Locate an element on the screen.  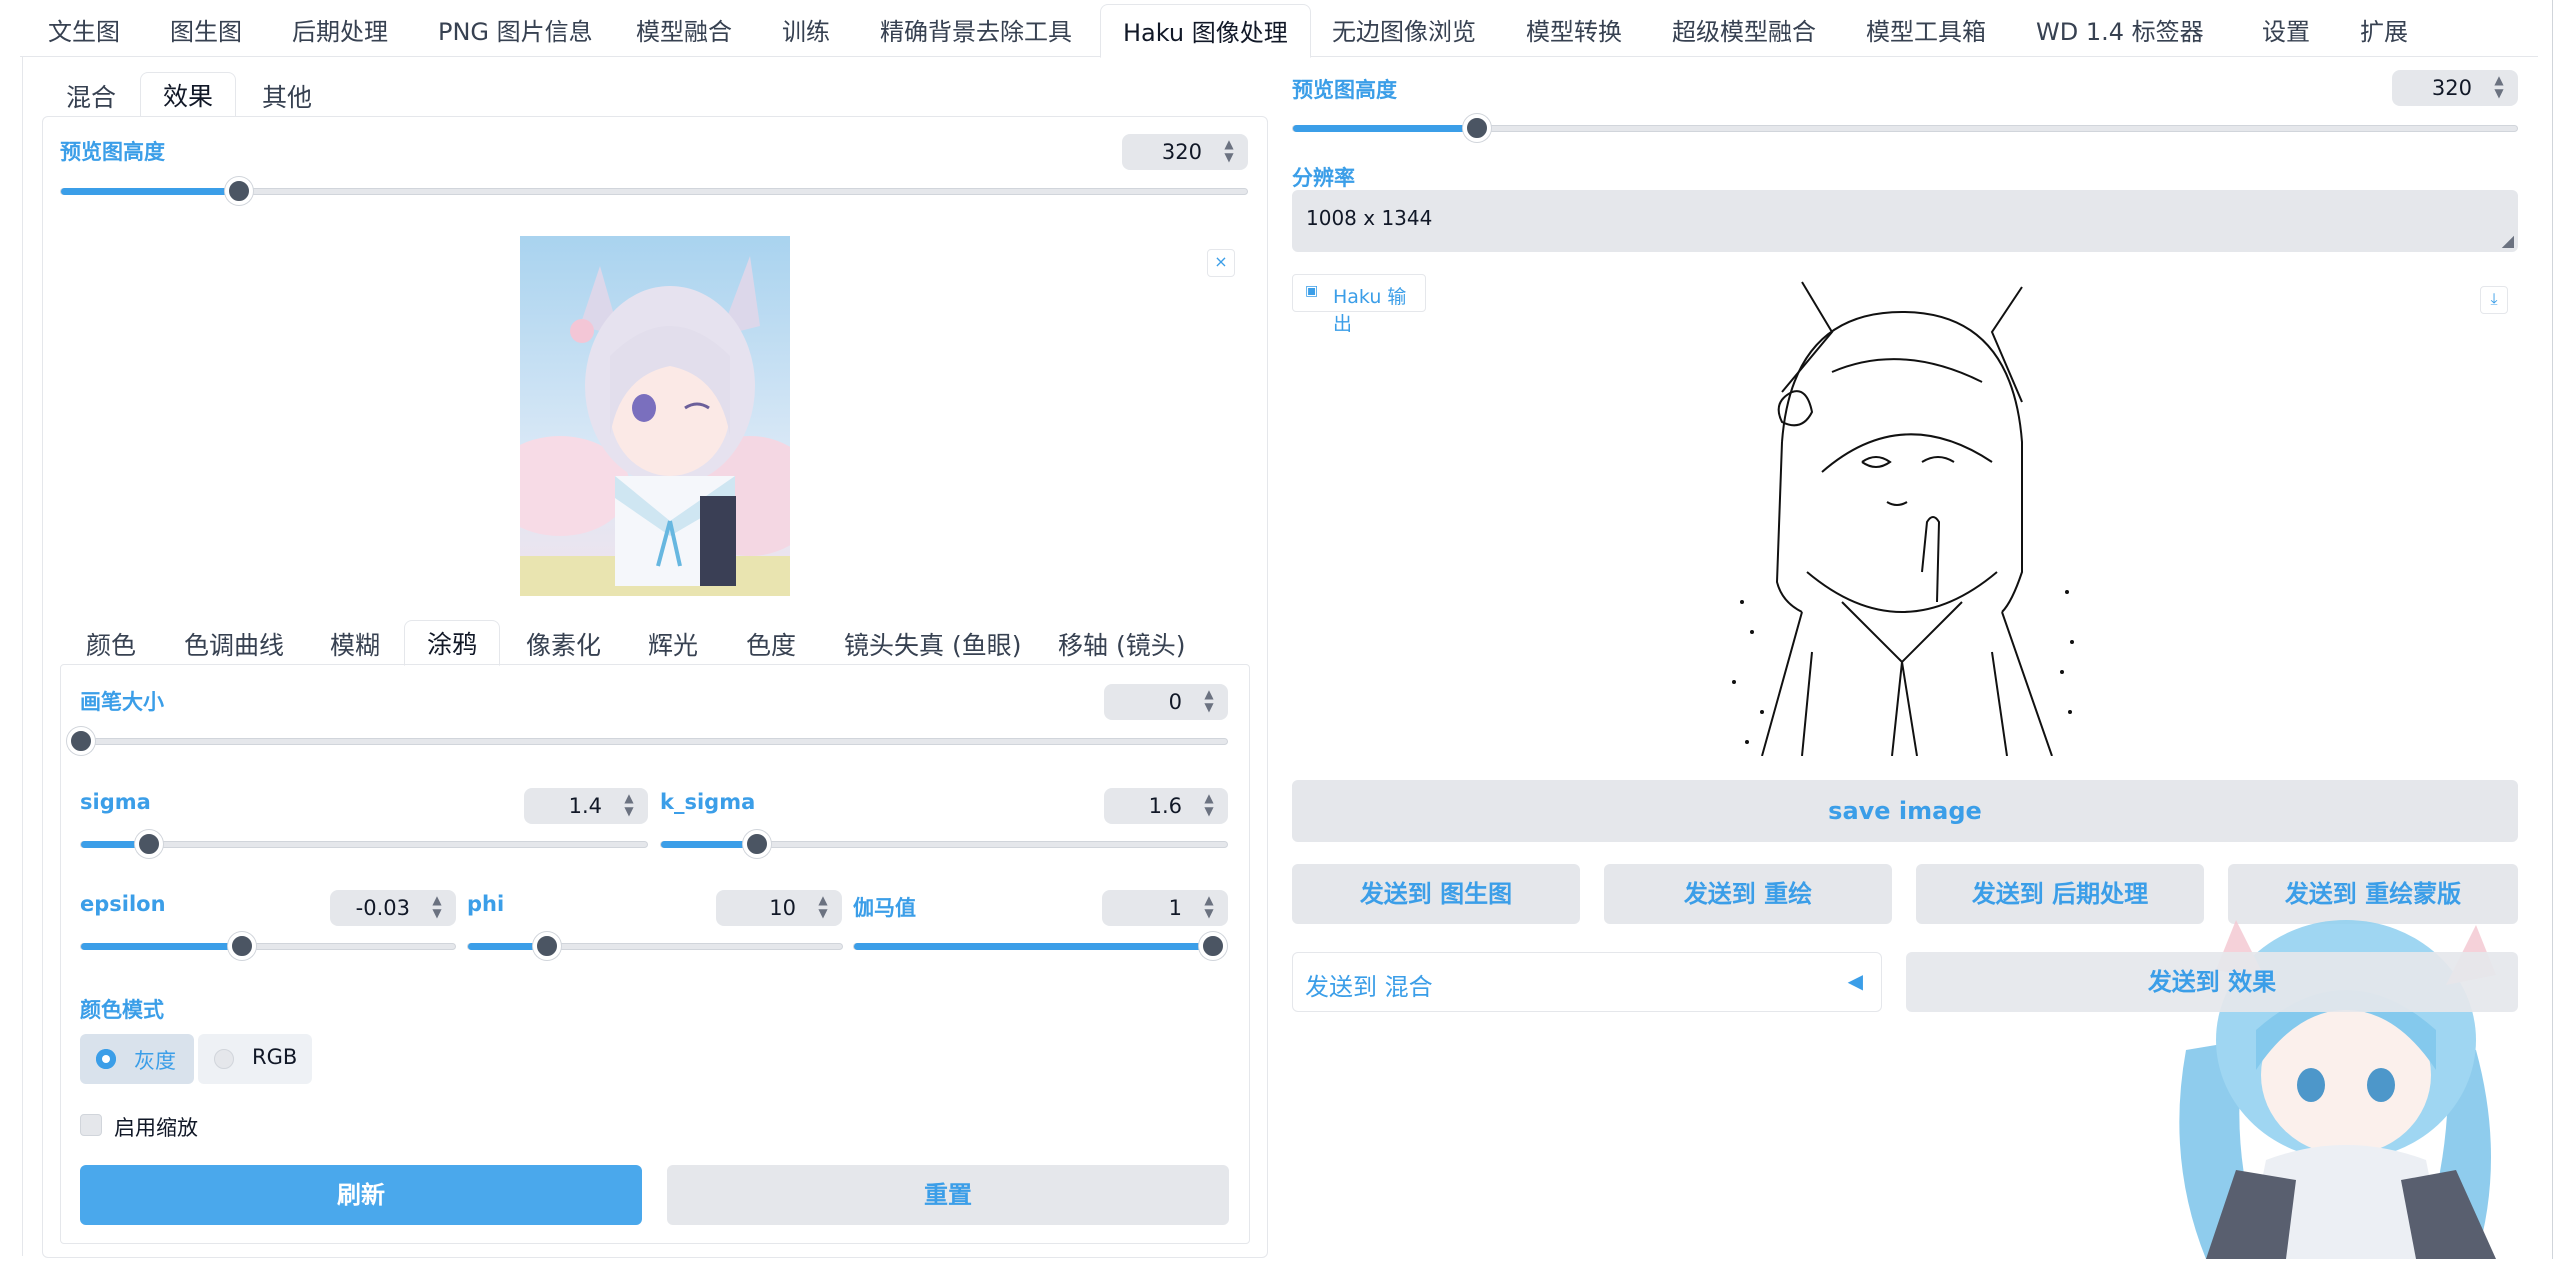
output-preview-height-slider is located at coordinates (1905, 128).